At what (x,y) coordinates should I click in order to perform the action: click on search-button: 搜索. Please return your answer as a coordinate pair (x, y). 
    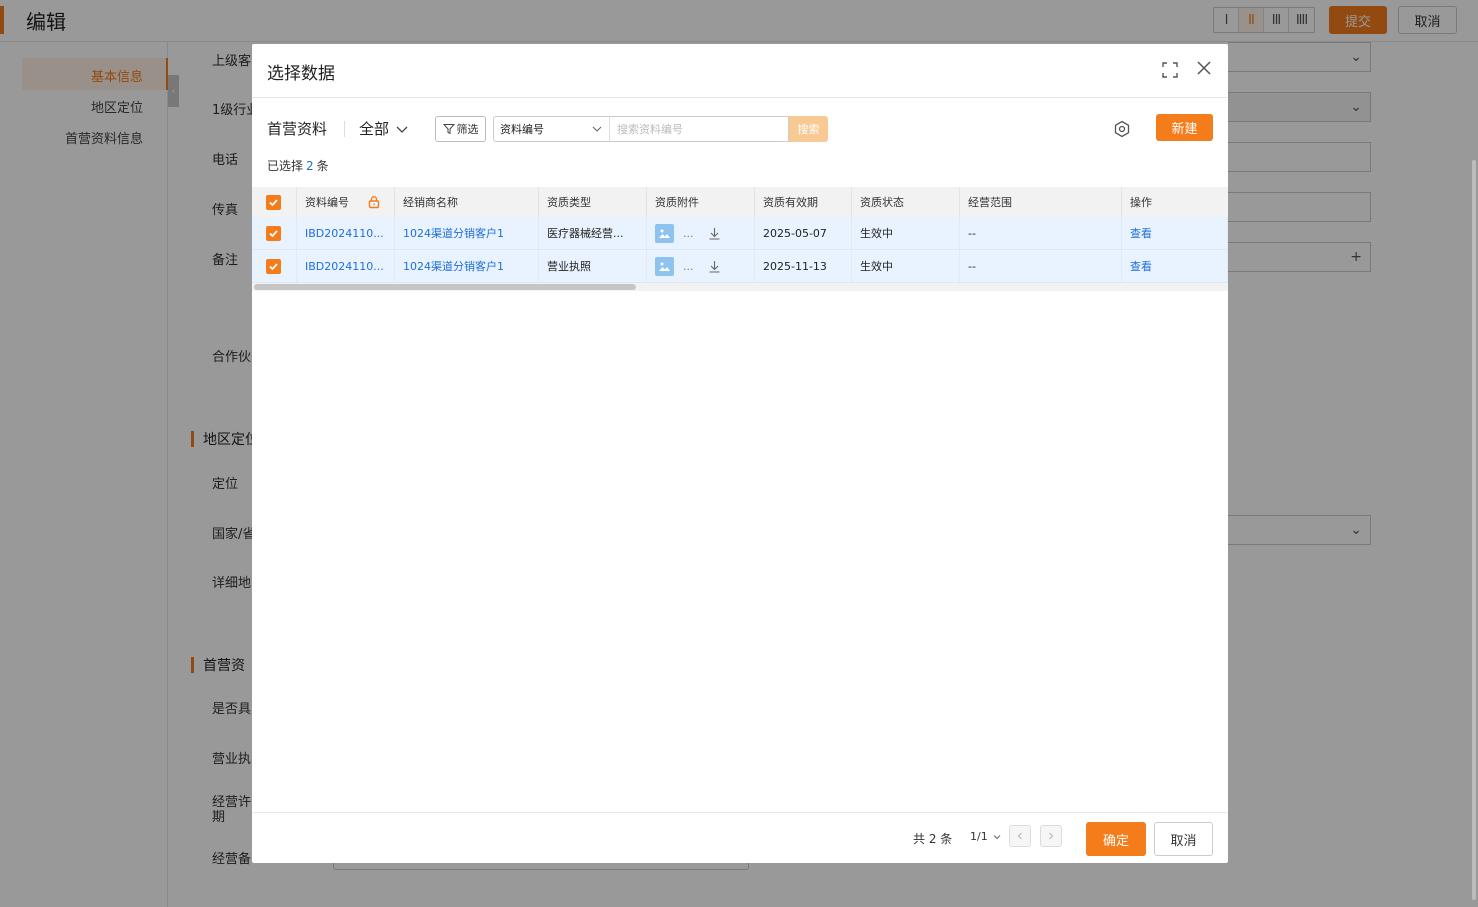
    Looking at the image, I should click on (808, 129).